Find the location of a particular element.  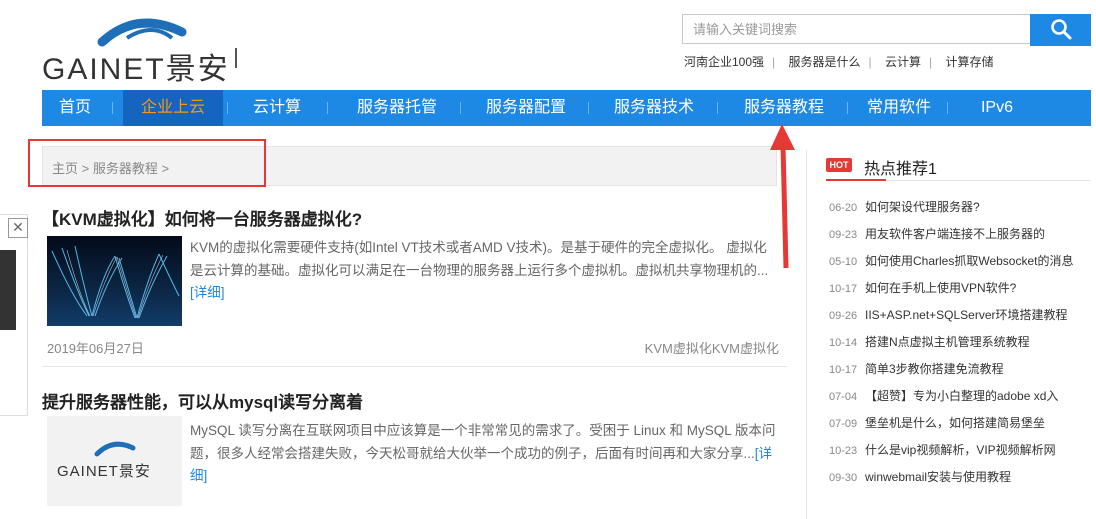

nav-item-ipv6: IPv6 is located at coordinates (997, 108).